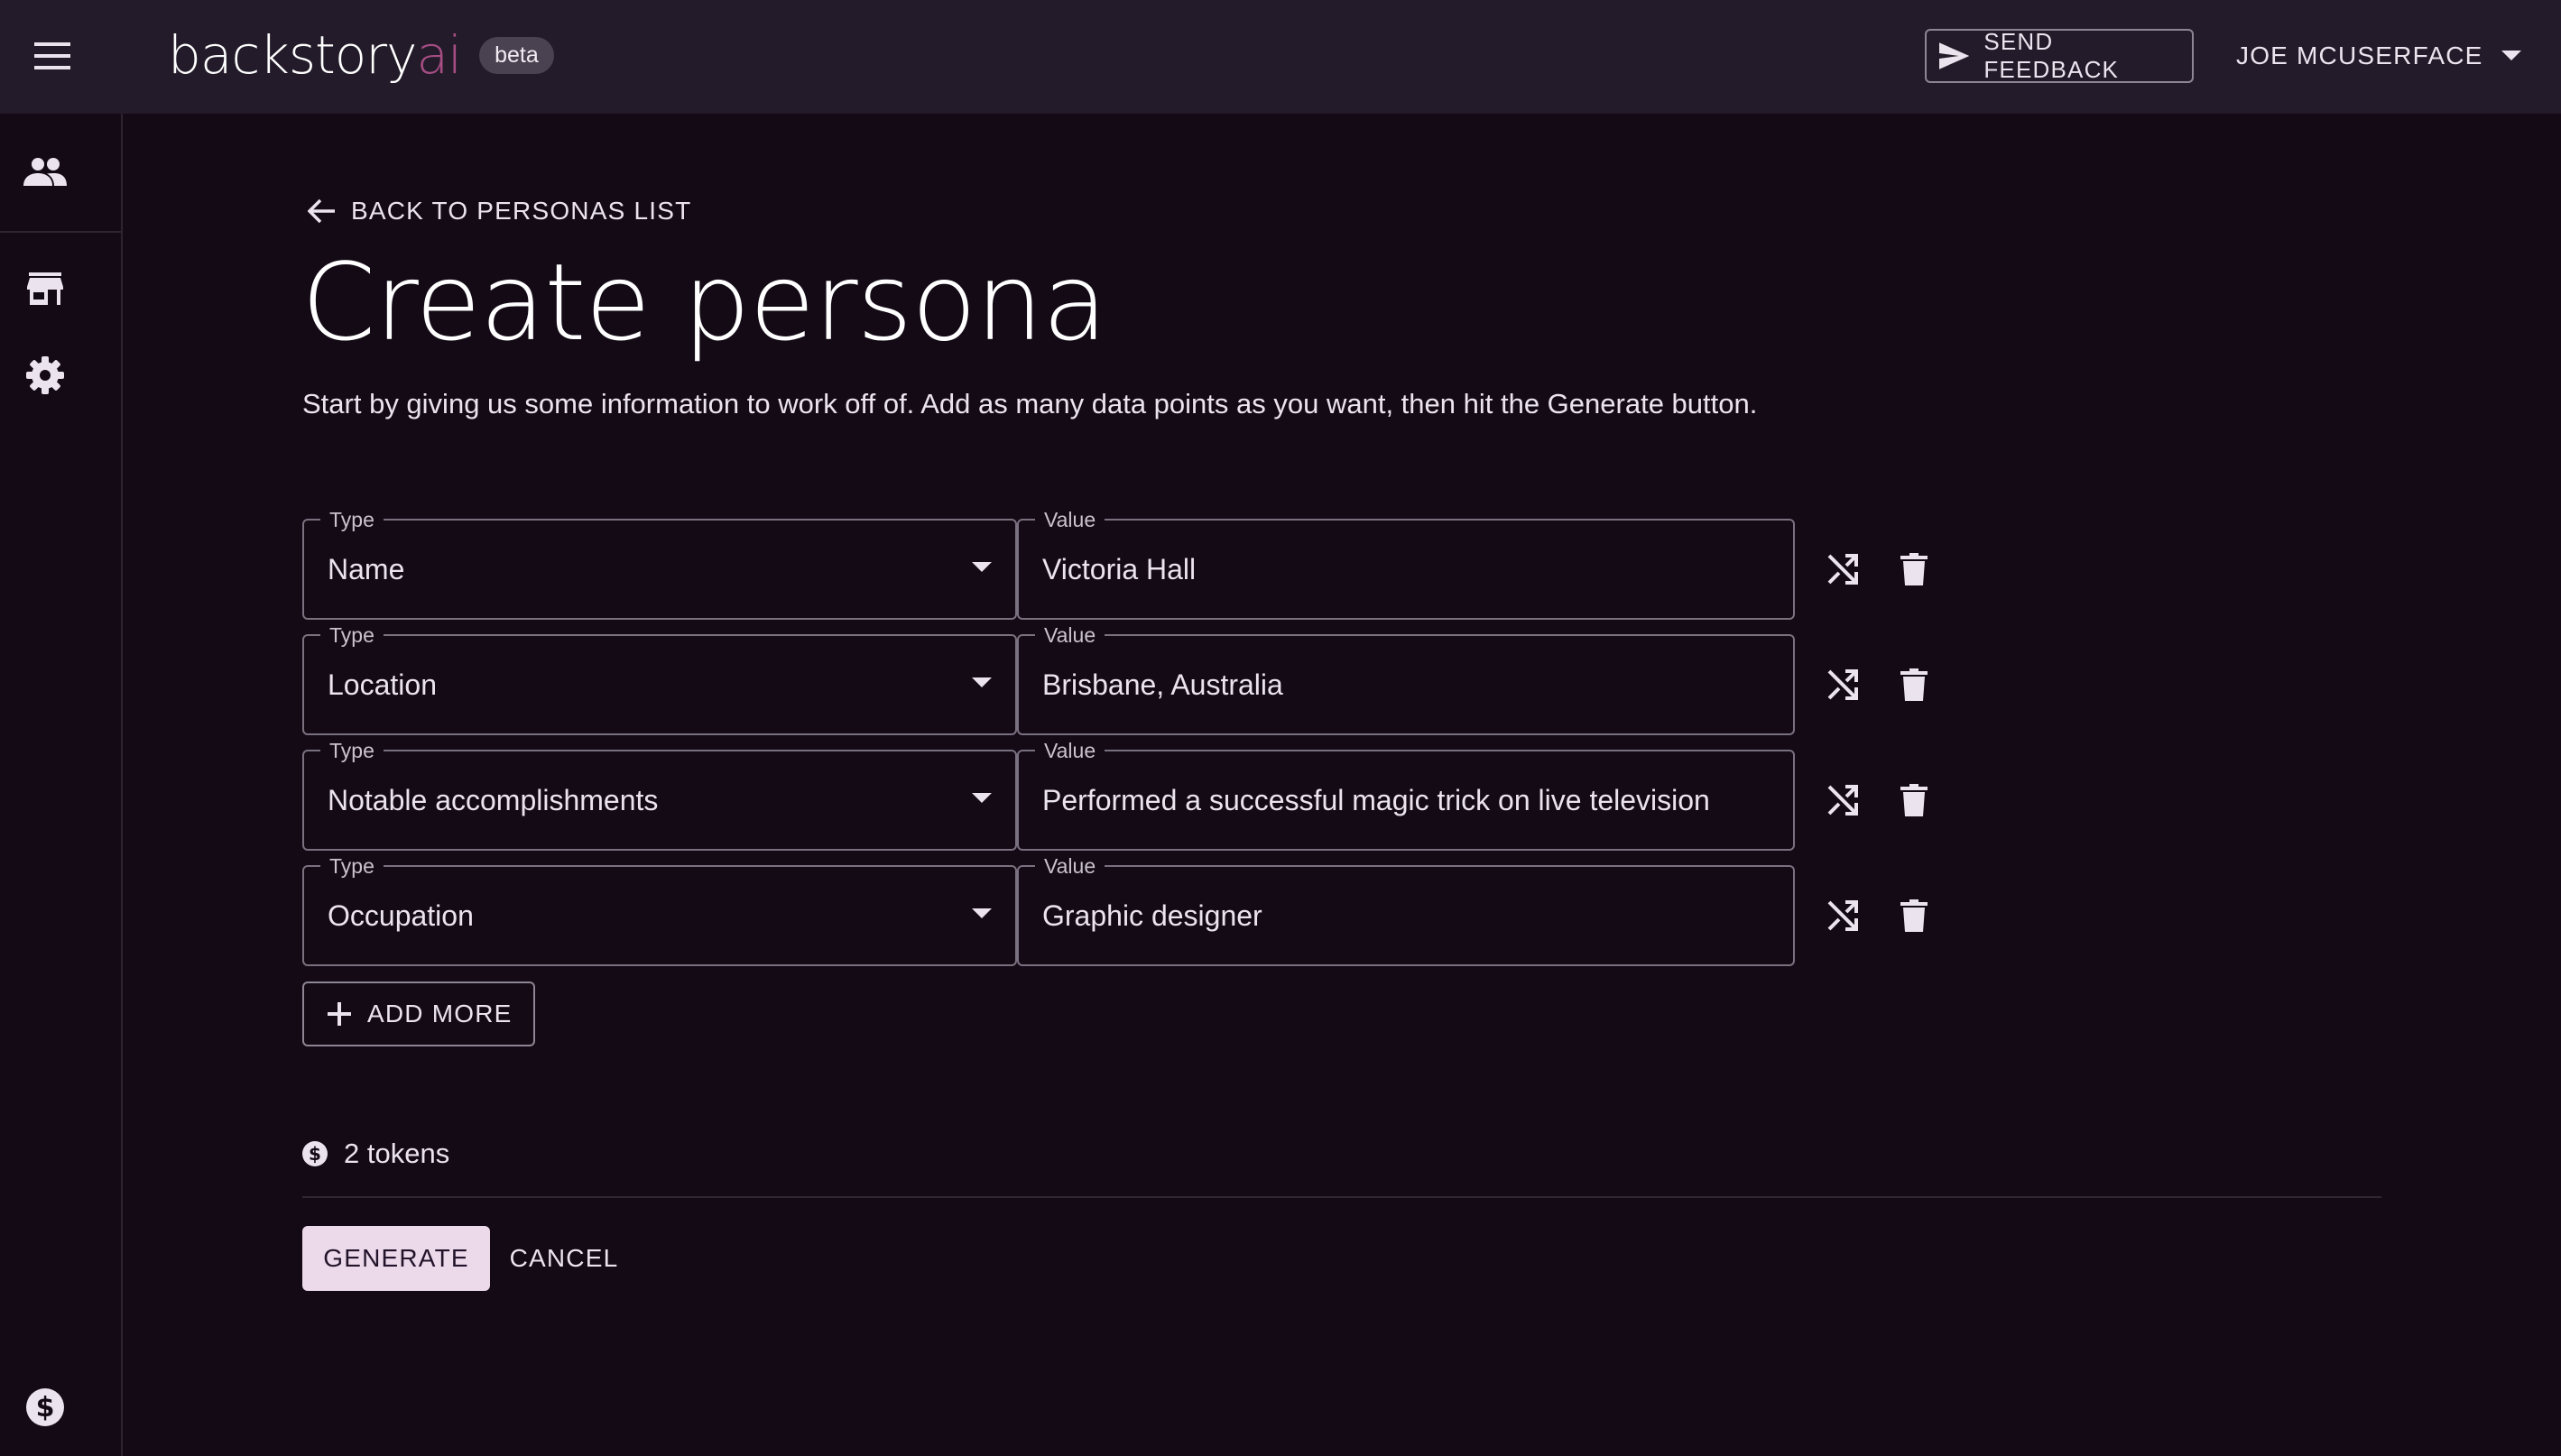  Describe the element at coordinates (396, 1258) in the screenshot. I see `generate-button: GENERATE` at that location.